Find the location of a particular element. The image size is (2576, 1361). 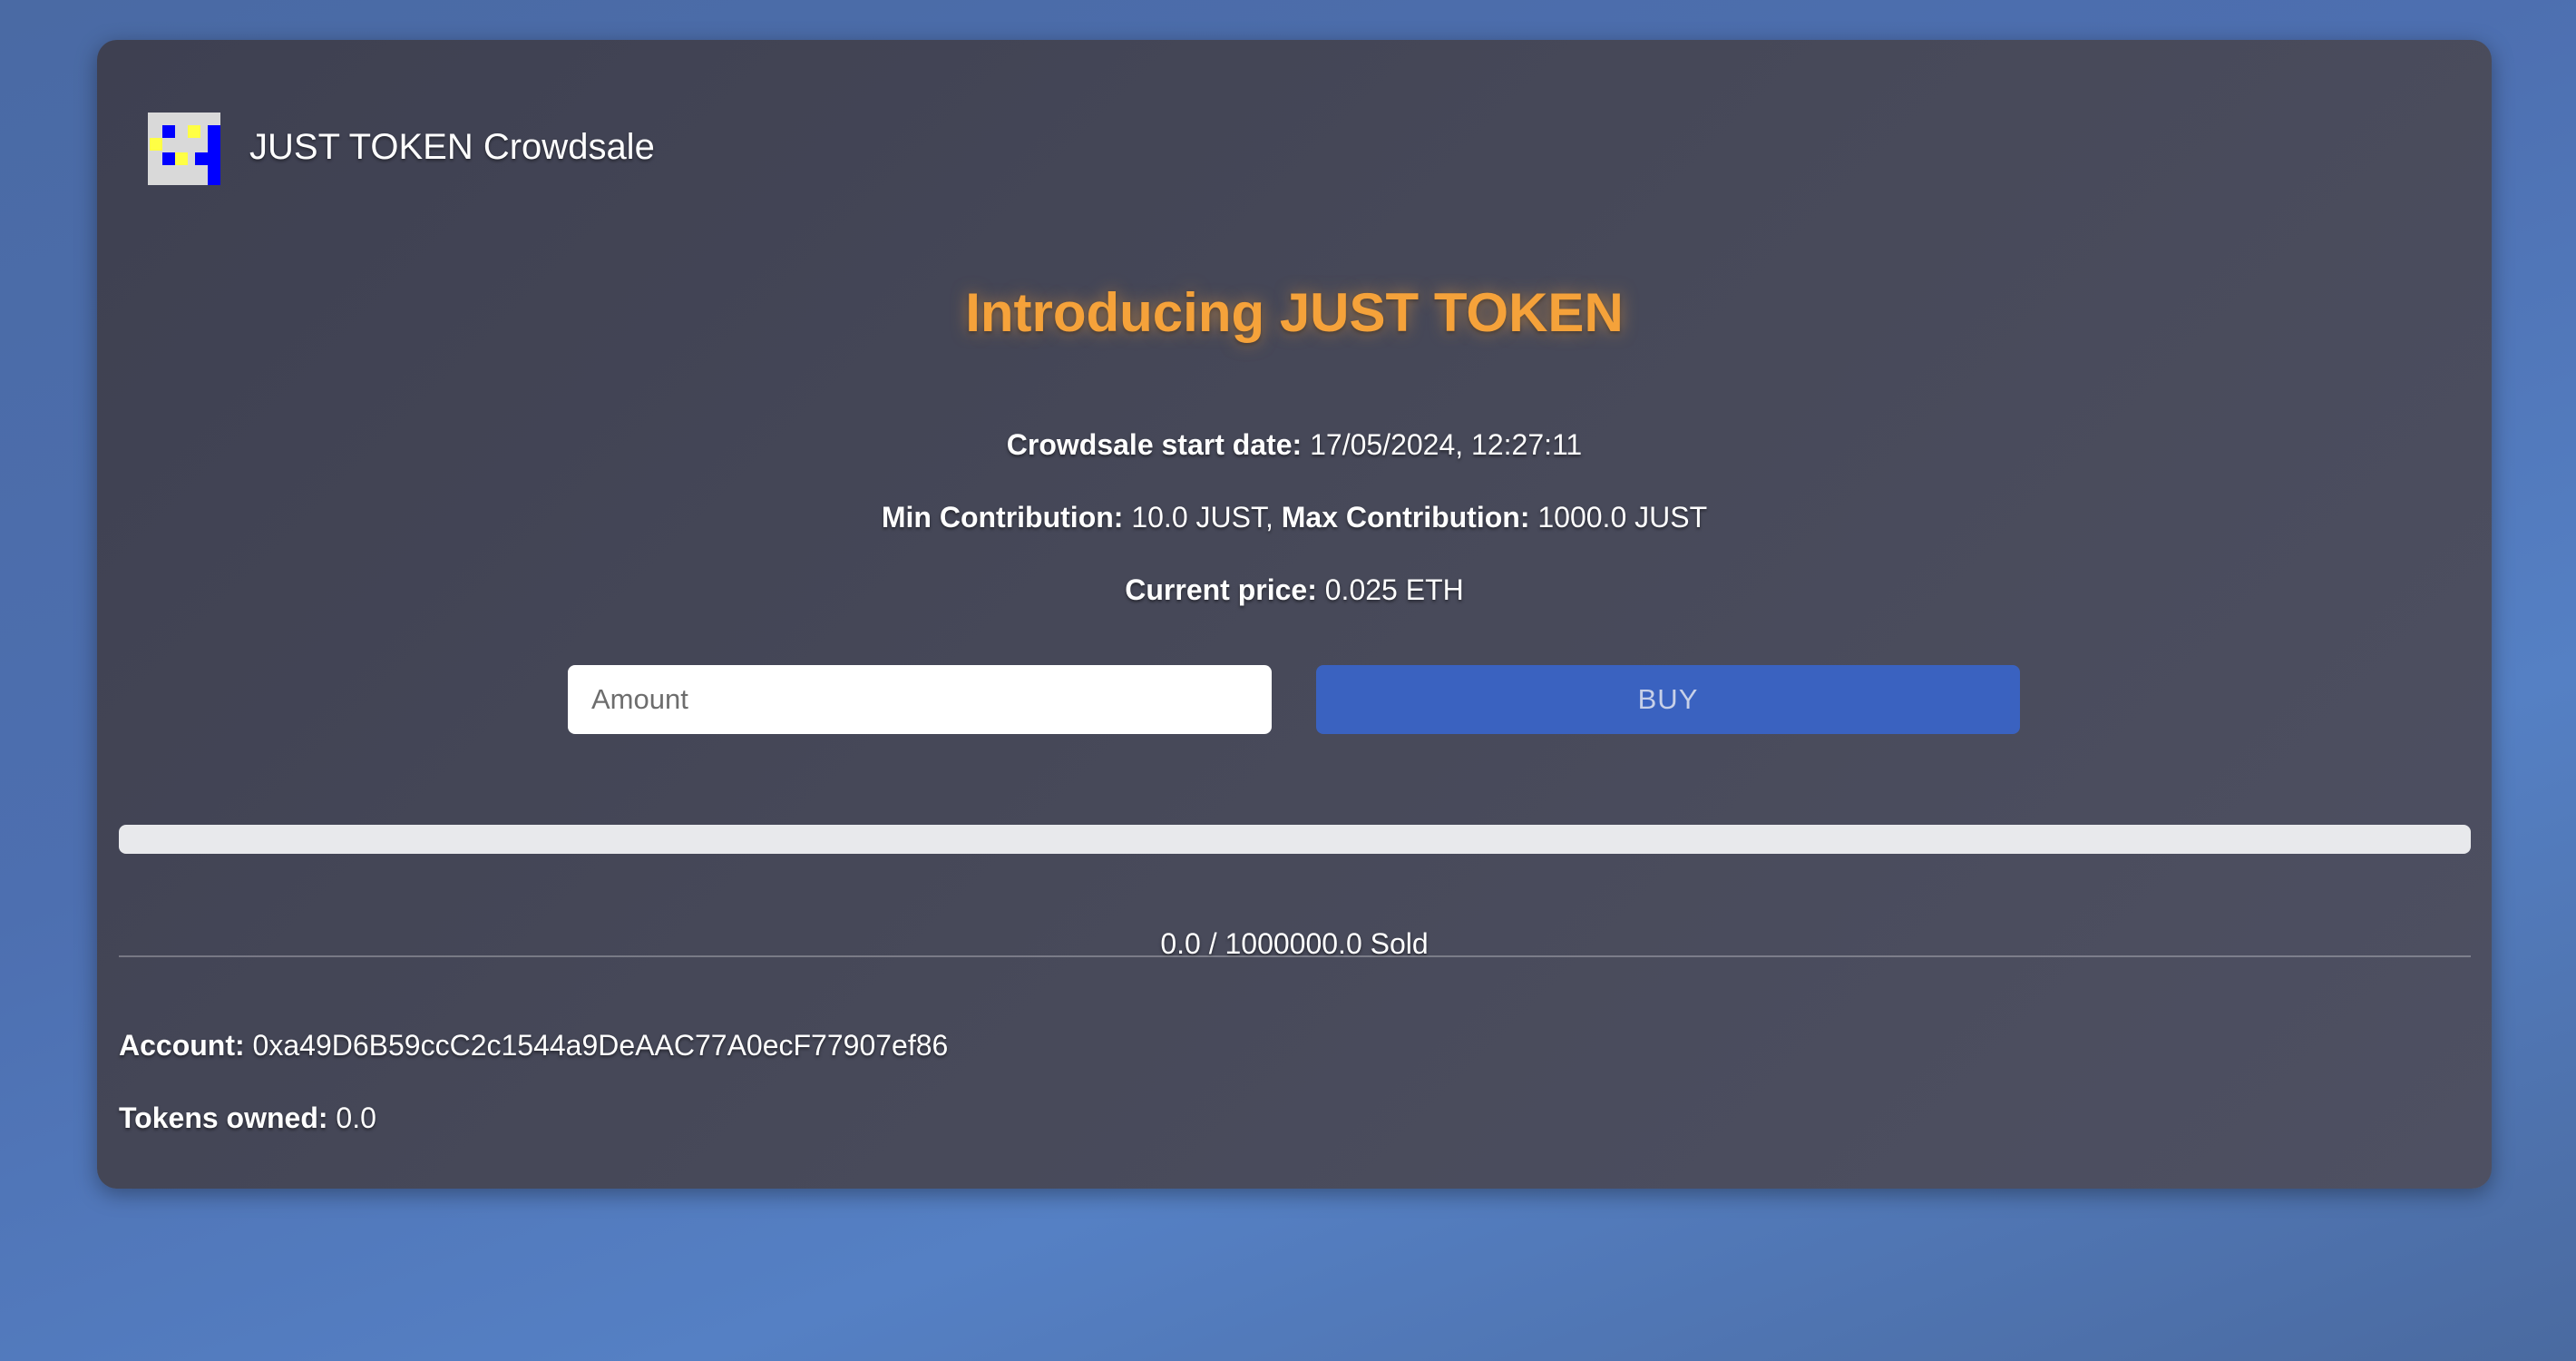

account-label: Account: is located at coordinates (182, 1045).